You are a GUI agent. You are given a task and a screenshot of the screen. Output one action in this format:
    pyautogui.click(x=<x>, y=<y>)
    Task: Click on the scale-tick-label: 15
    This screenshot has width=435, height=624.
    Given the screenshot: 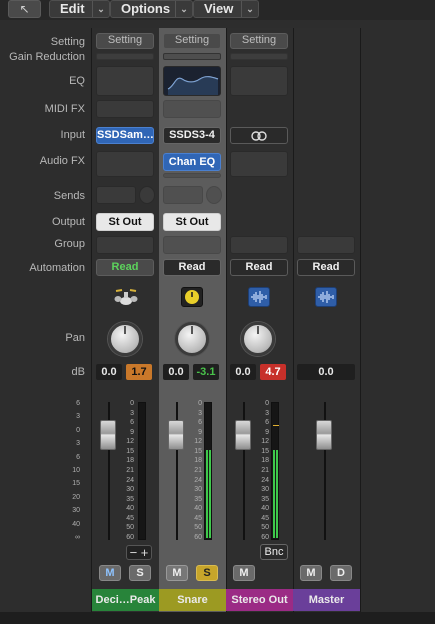 What is the action you would take?
    pyautogui.click(x=265, y=451)
    